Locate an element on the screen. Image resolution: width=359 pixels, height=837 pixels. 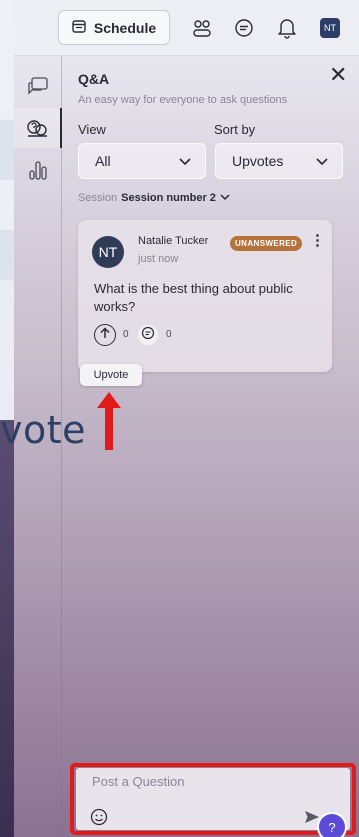
upvote-button is located at coordinates (105, 335).